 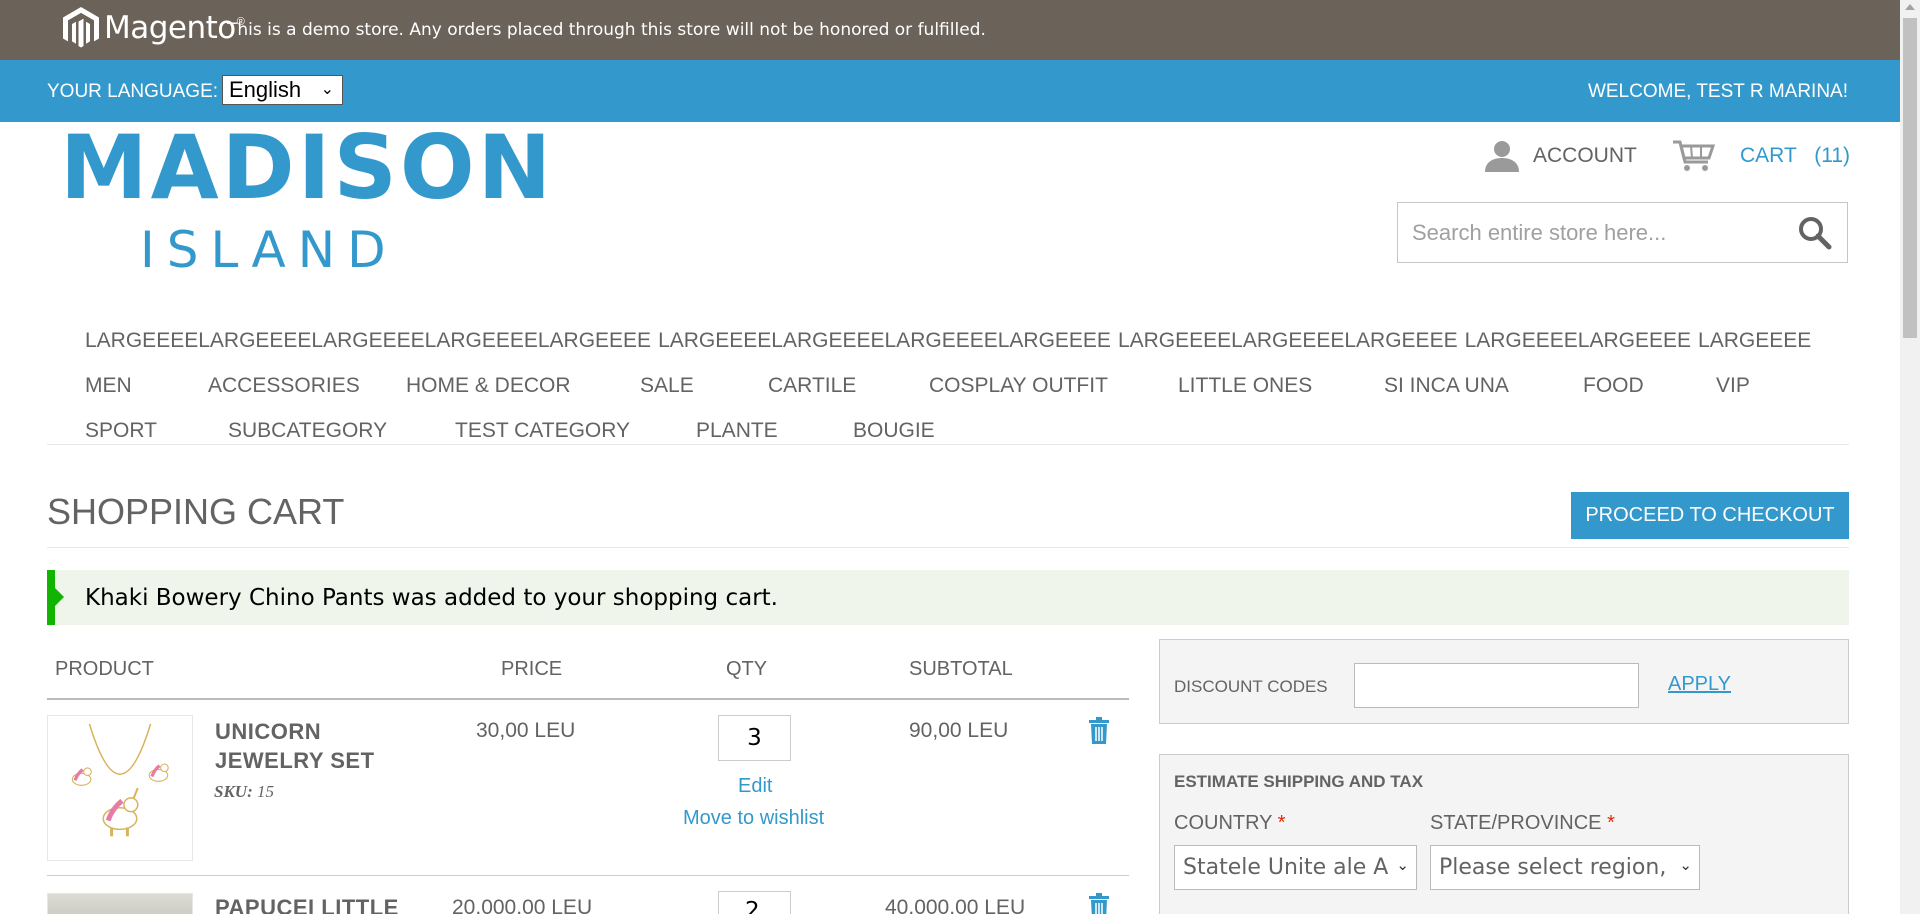 I want to click on scroll-up-arrow-icon, so click(x=1910, y=7).